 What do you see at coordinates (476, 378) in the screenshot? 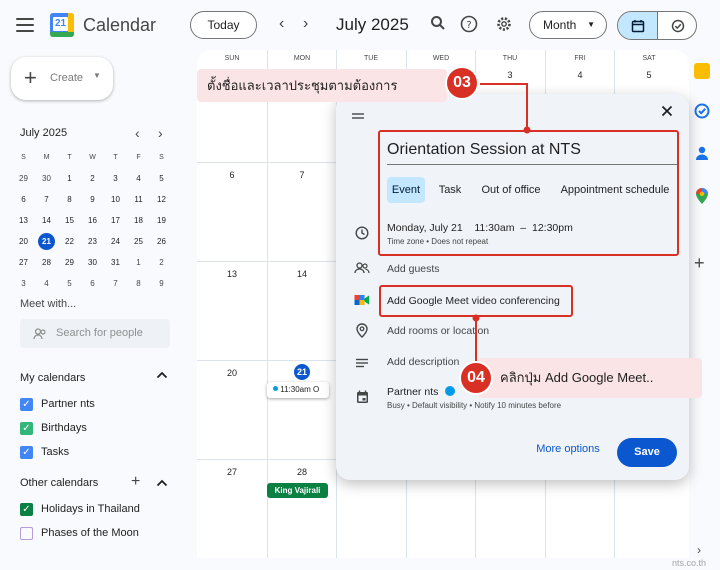
I see `step4-badge: 04` at bounding box center [476, 378].